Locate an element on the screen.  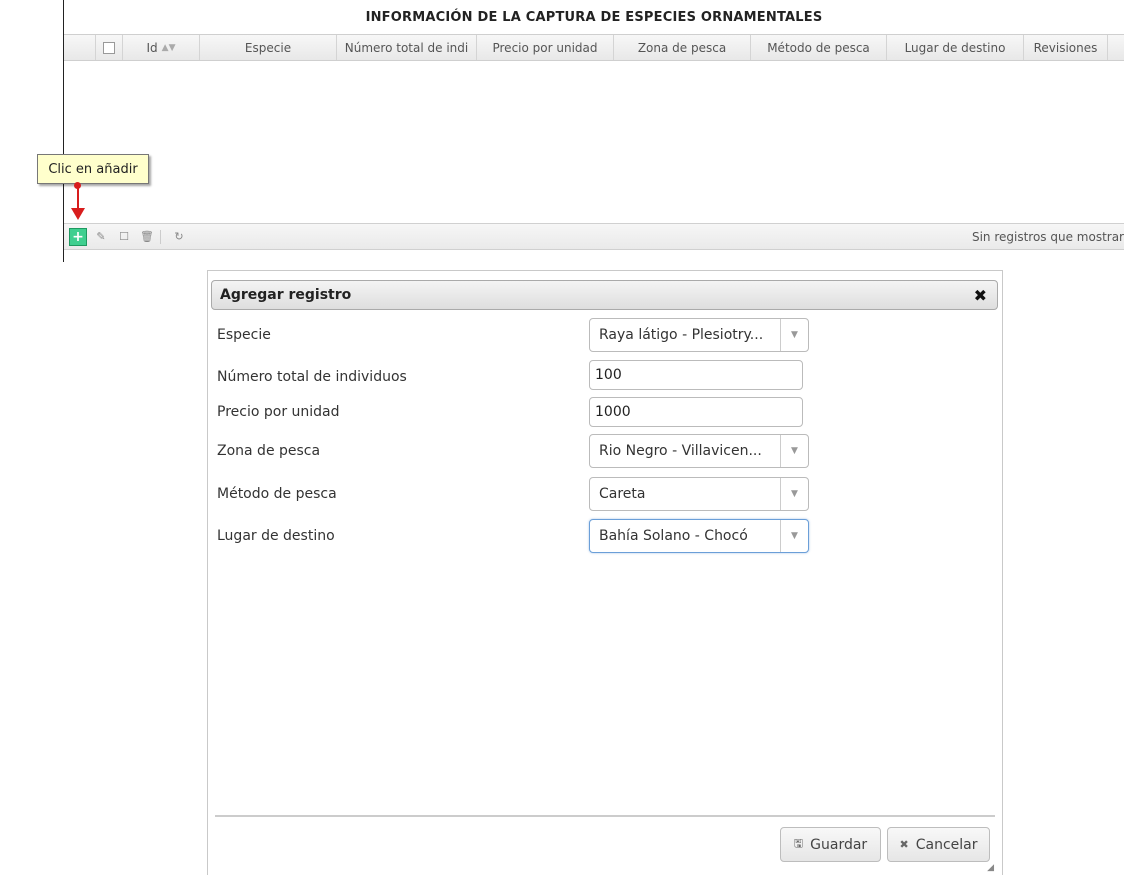
edit-icon: ✎ is located at coordinates (101, 237).